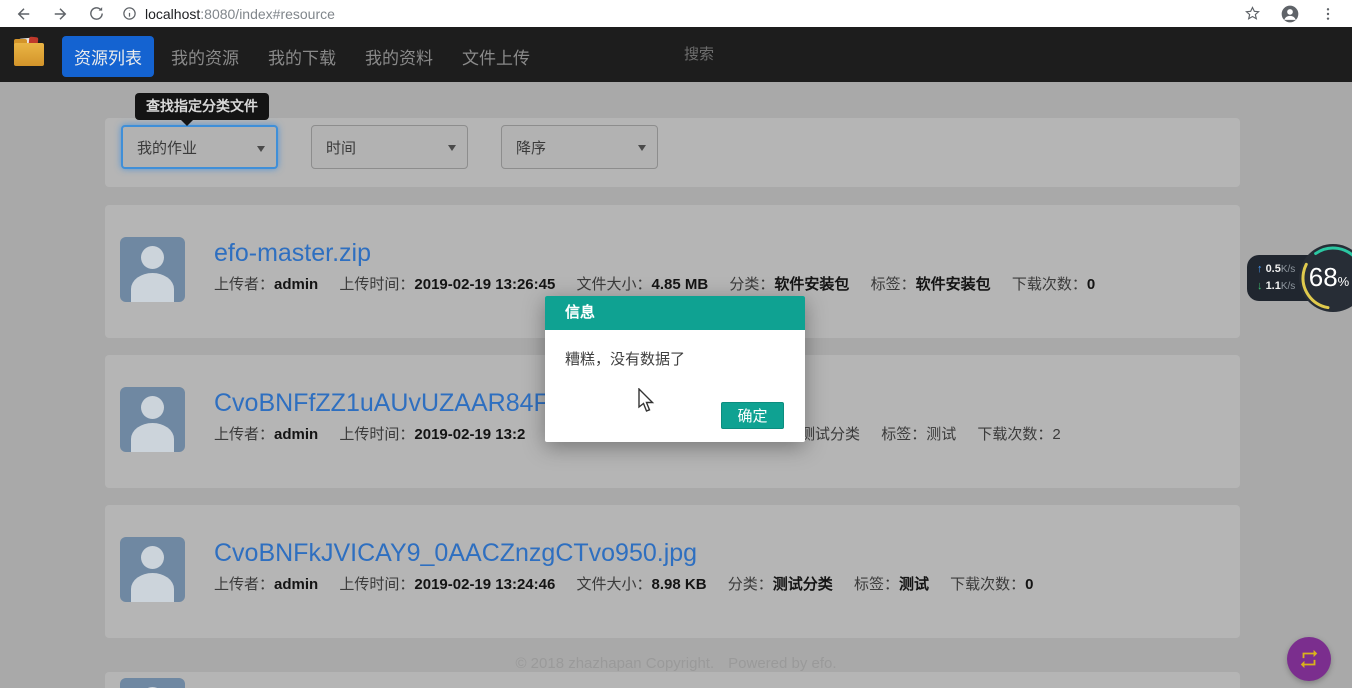 This screenshot has width=1352, height=688. I want to click on info-icon, so click(129, 13).